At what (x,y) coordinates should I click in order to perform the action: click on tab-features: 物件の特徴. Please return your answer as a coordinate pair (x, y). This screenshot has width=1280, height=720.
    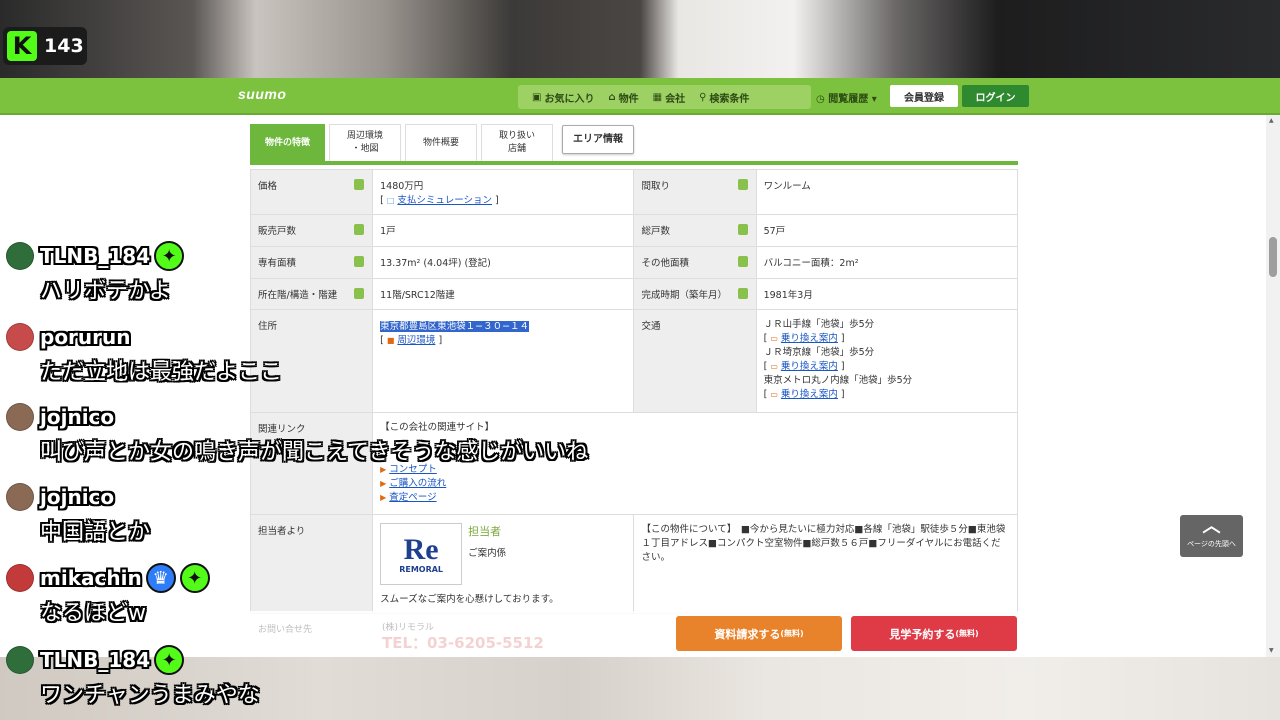
    Looking at the image, I should click on (287, 142).